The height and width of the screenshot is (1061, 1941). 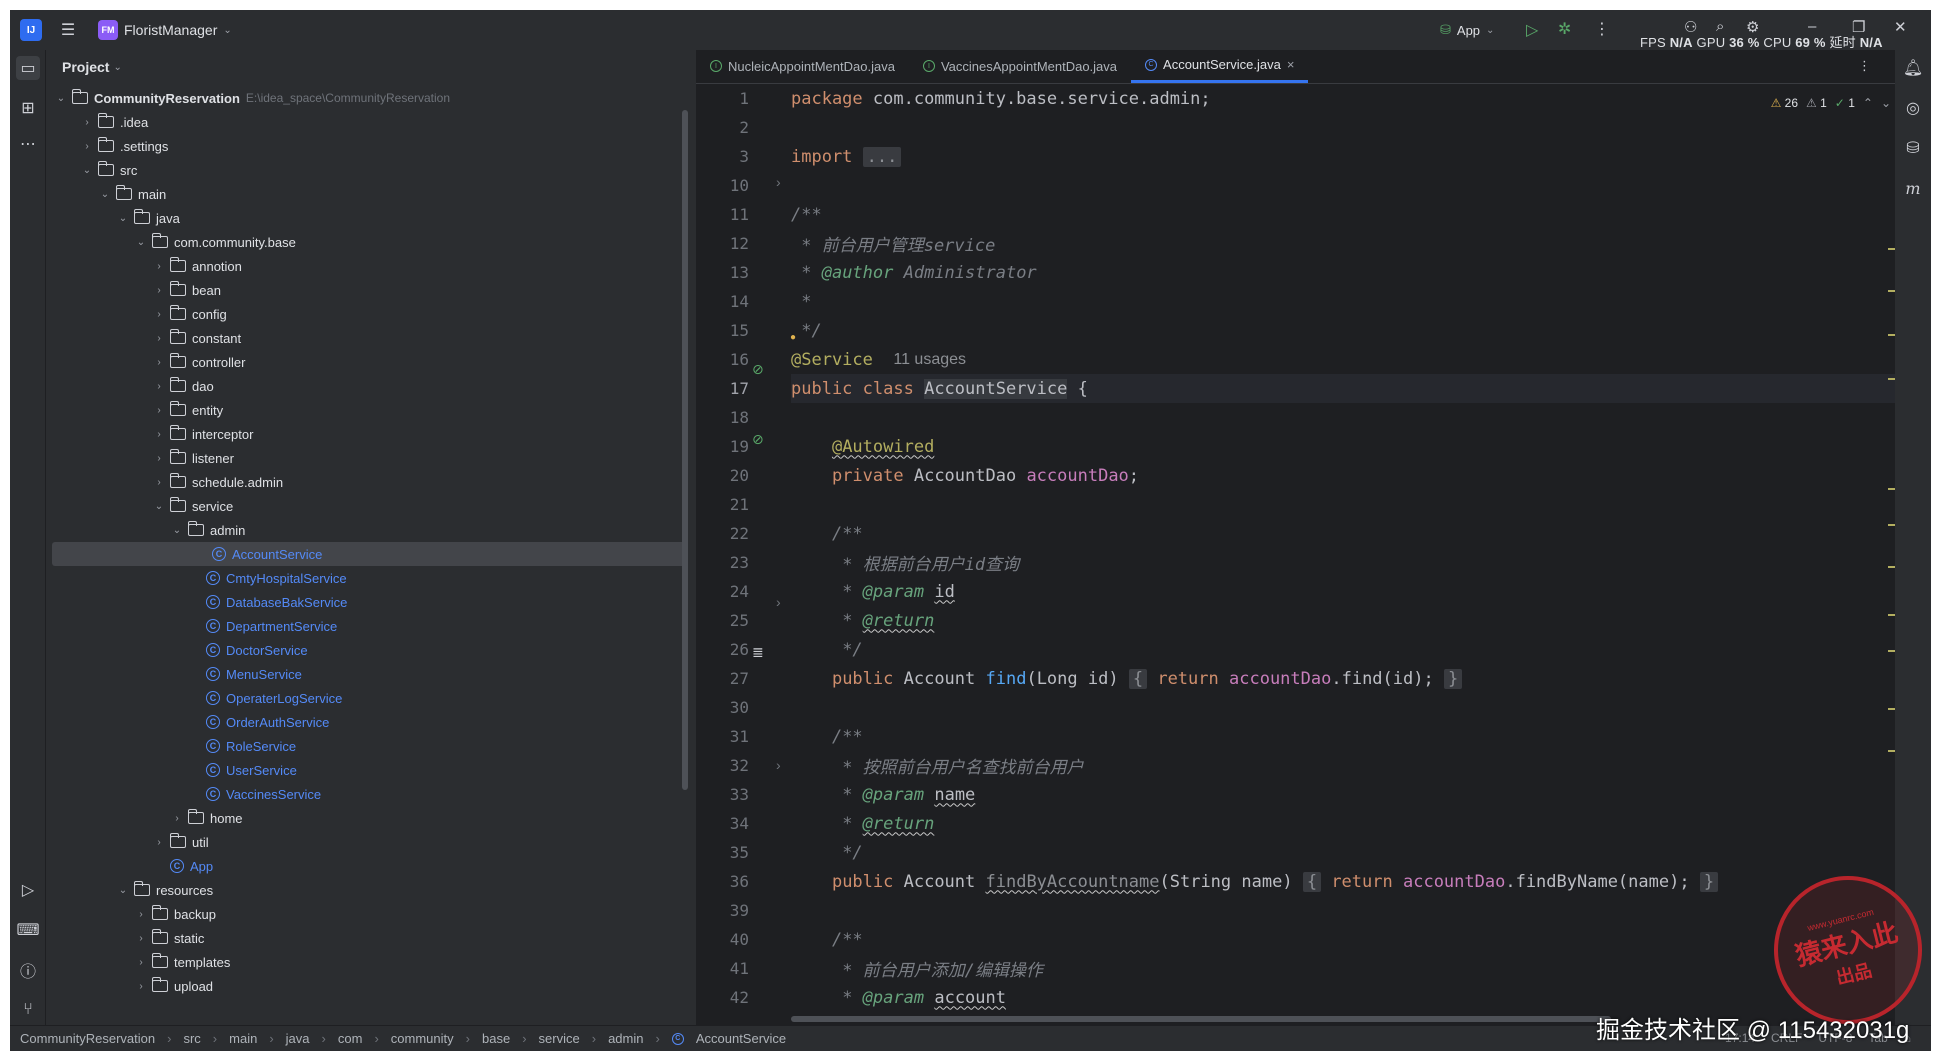 What do you see at coordinates (165, 30) in the screenshot?
I see `project-switcher: FM FloristManager ⌄` at bounding box center [165, 30].